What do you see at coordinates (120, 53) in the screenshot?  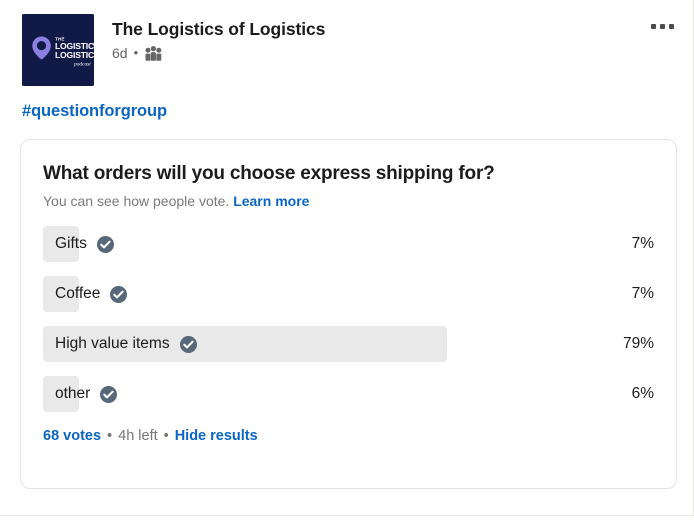 I see `post-timestamp: 6d` at bounding box center [120, 53].